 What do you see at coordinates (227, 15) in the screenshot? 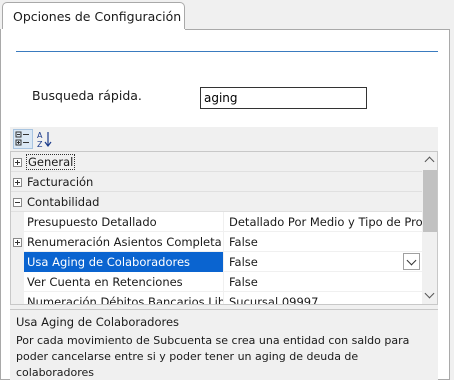
I see `tab-strip: Opciones de Configuración` at bounding box center [227, 15].